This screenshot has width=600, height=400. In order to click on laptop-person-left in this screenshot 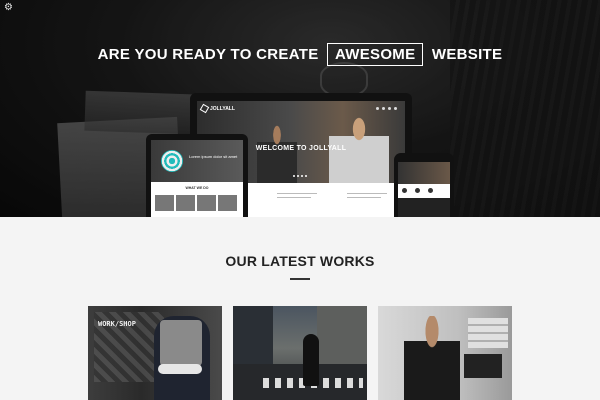, I will do `click(277, 153)`.